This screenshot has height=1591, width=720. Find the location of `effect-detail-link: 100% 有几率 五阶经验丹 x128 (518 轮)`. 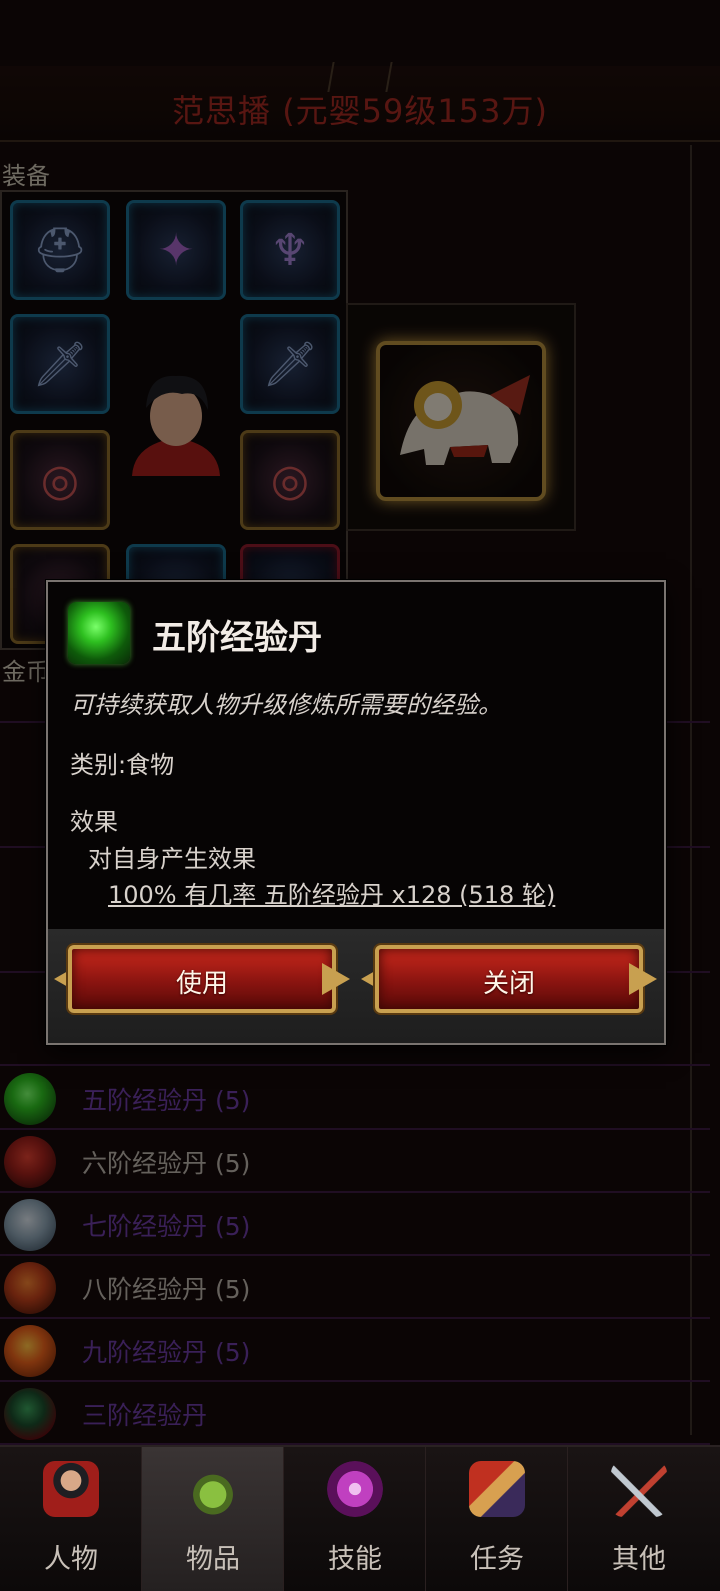

effect-detail-link: 100% 有几率 五阶经验丹 x128 (518 轮) is located at coordinates (331, 892).